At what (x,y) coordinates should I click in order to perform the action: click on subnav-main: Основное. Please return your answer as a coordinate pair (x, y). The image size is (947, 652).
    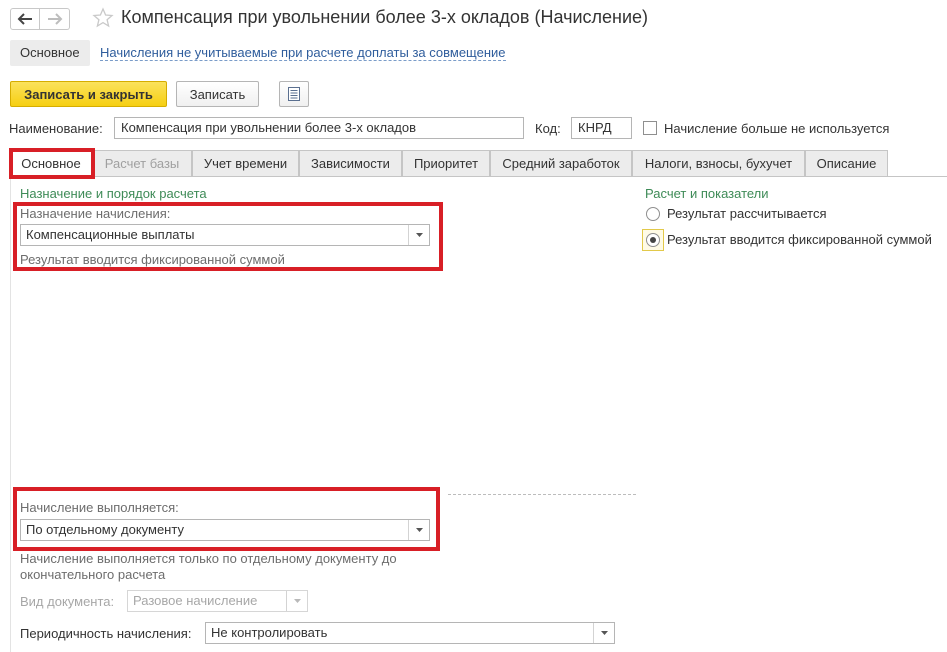
    Looking at the image, I should click on (50, 53).